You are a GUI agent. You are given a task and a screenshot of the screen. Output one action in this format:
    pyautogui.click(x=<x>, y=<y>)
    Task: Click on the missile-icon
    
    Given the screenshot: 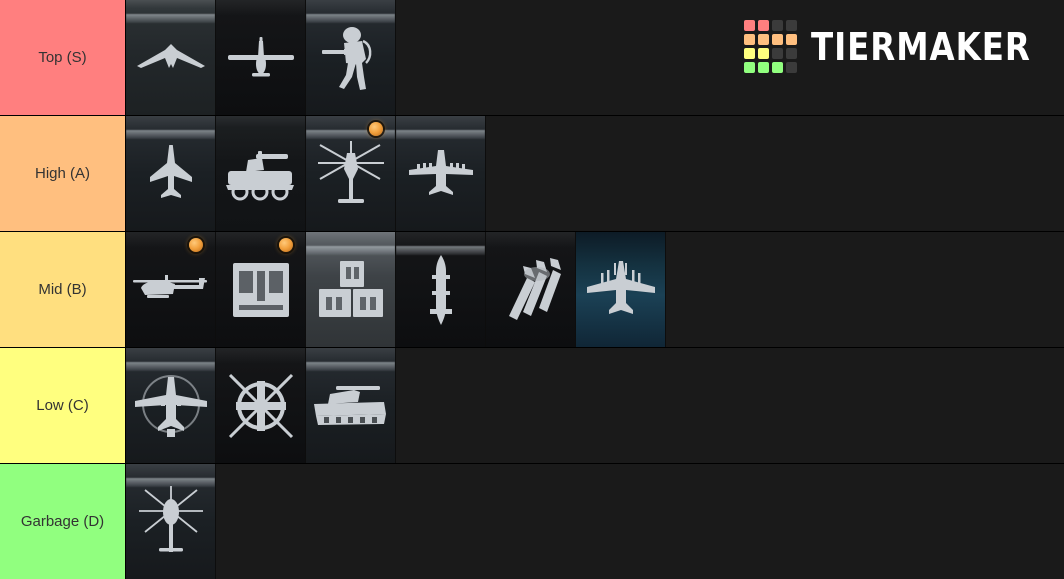 What is the action you would take?
    pyautogui.click(x=440, y=289)
    